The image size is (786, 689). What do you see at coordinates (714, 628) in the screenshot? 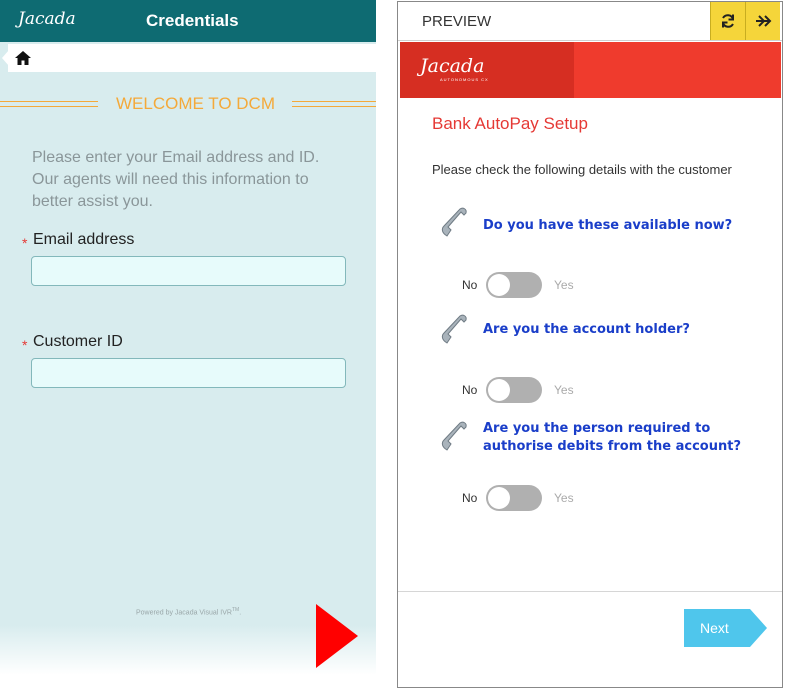
I see `next-button-label: Next` at bounding box center [714, 628].